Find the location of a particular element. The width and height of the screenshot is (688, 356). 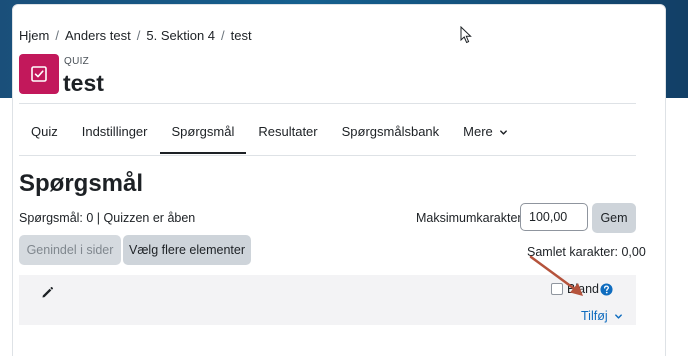

tab-label: Spørgsmål is located at coordinates (203, 131).